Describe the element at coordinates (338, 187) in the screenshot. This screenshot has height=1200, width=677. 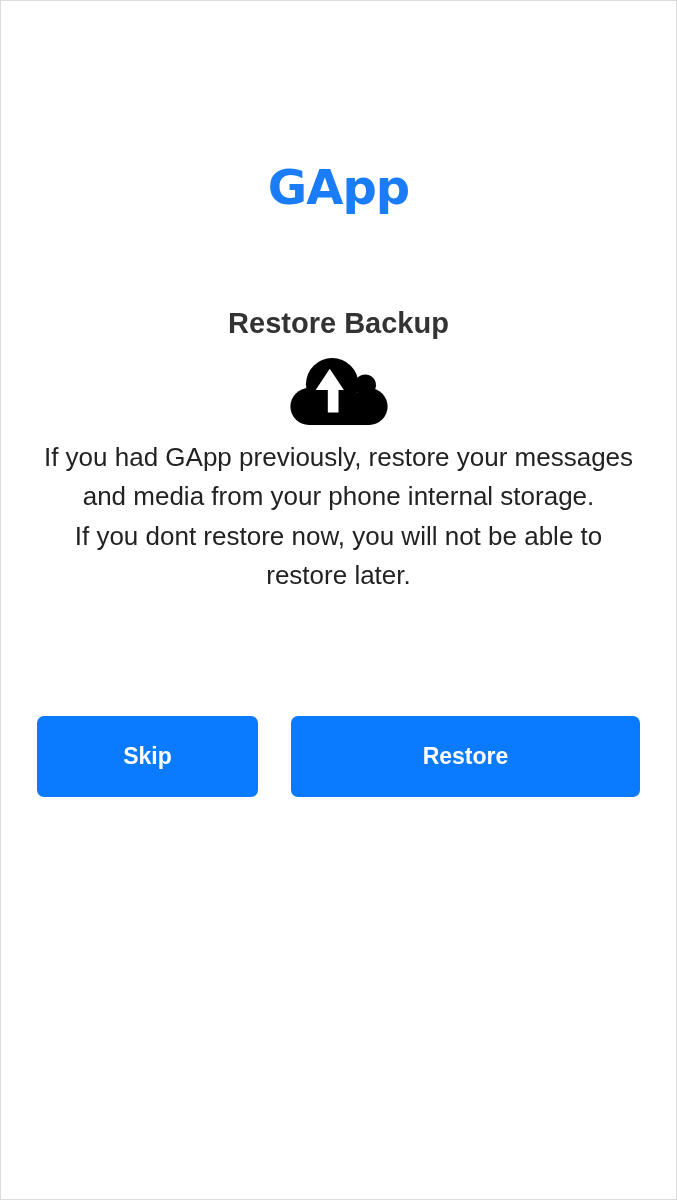
I see `app-logo: GApp` at that location.